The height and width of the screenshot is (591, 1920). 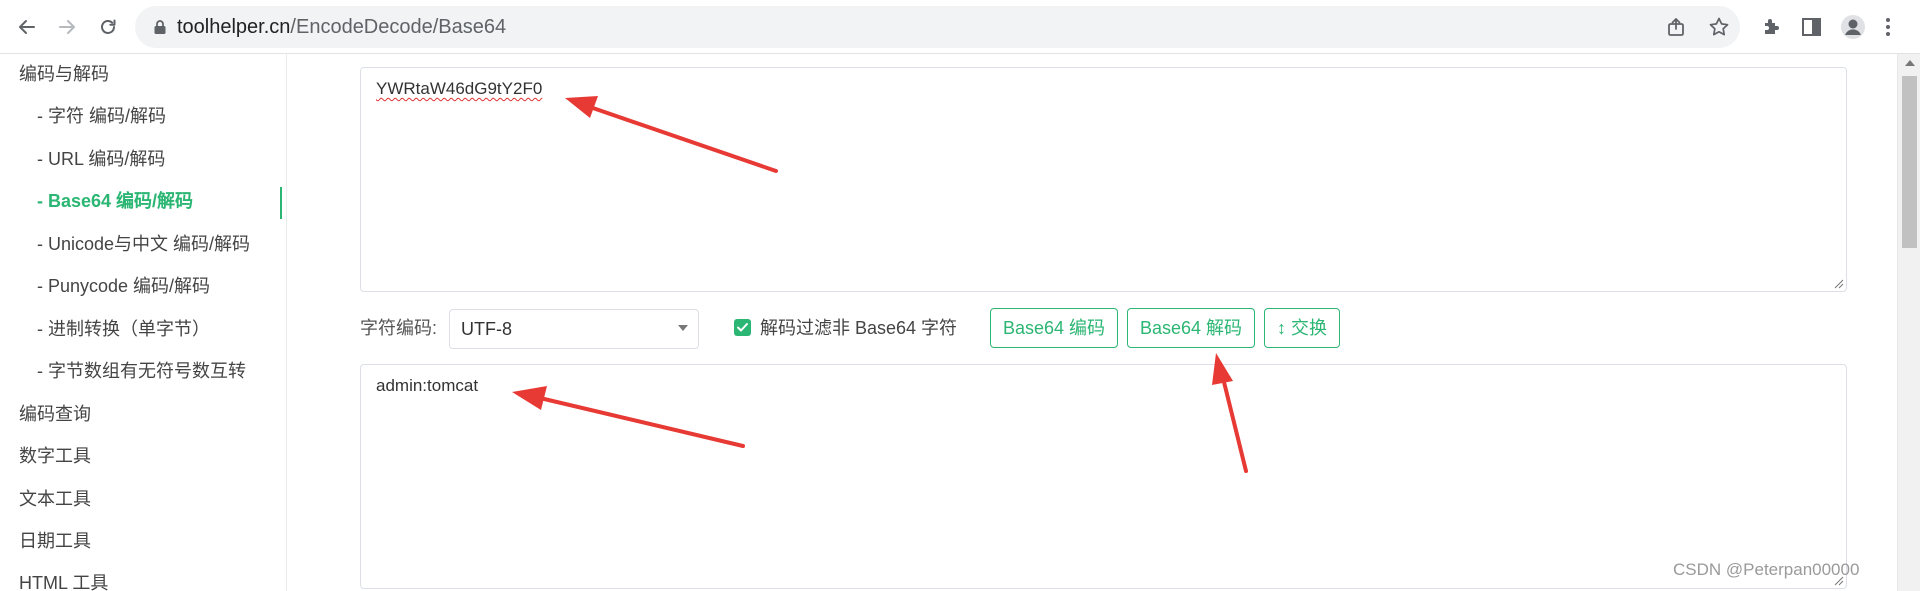 I want to click on sidebar-item-char: - 字符 编码/解码, so click(x=143, y=116).